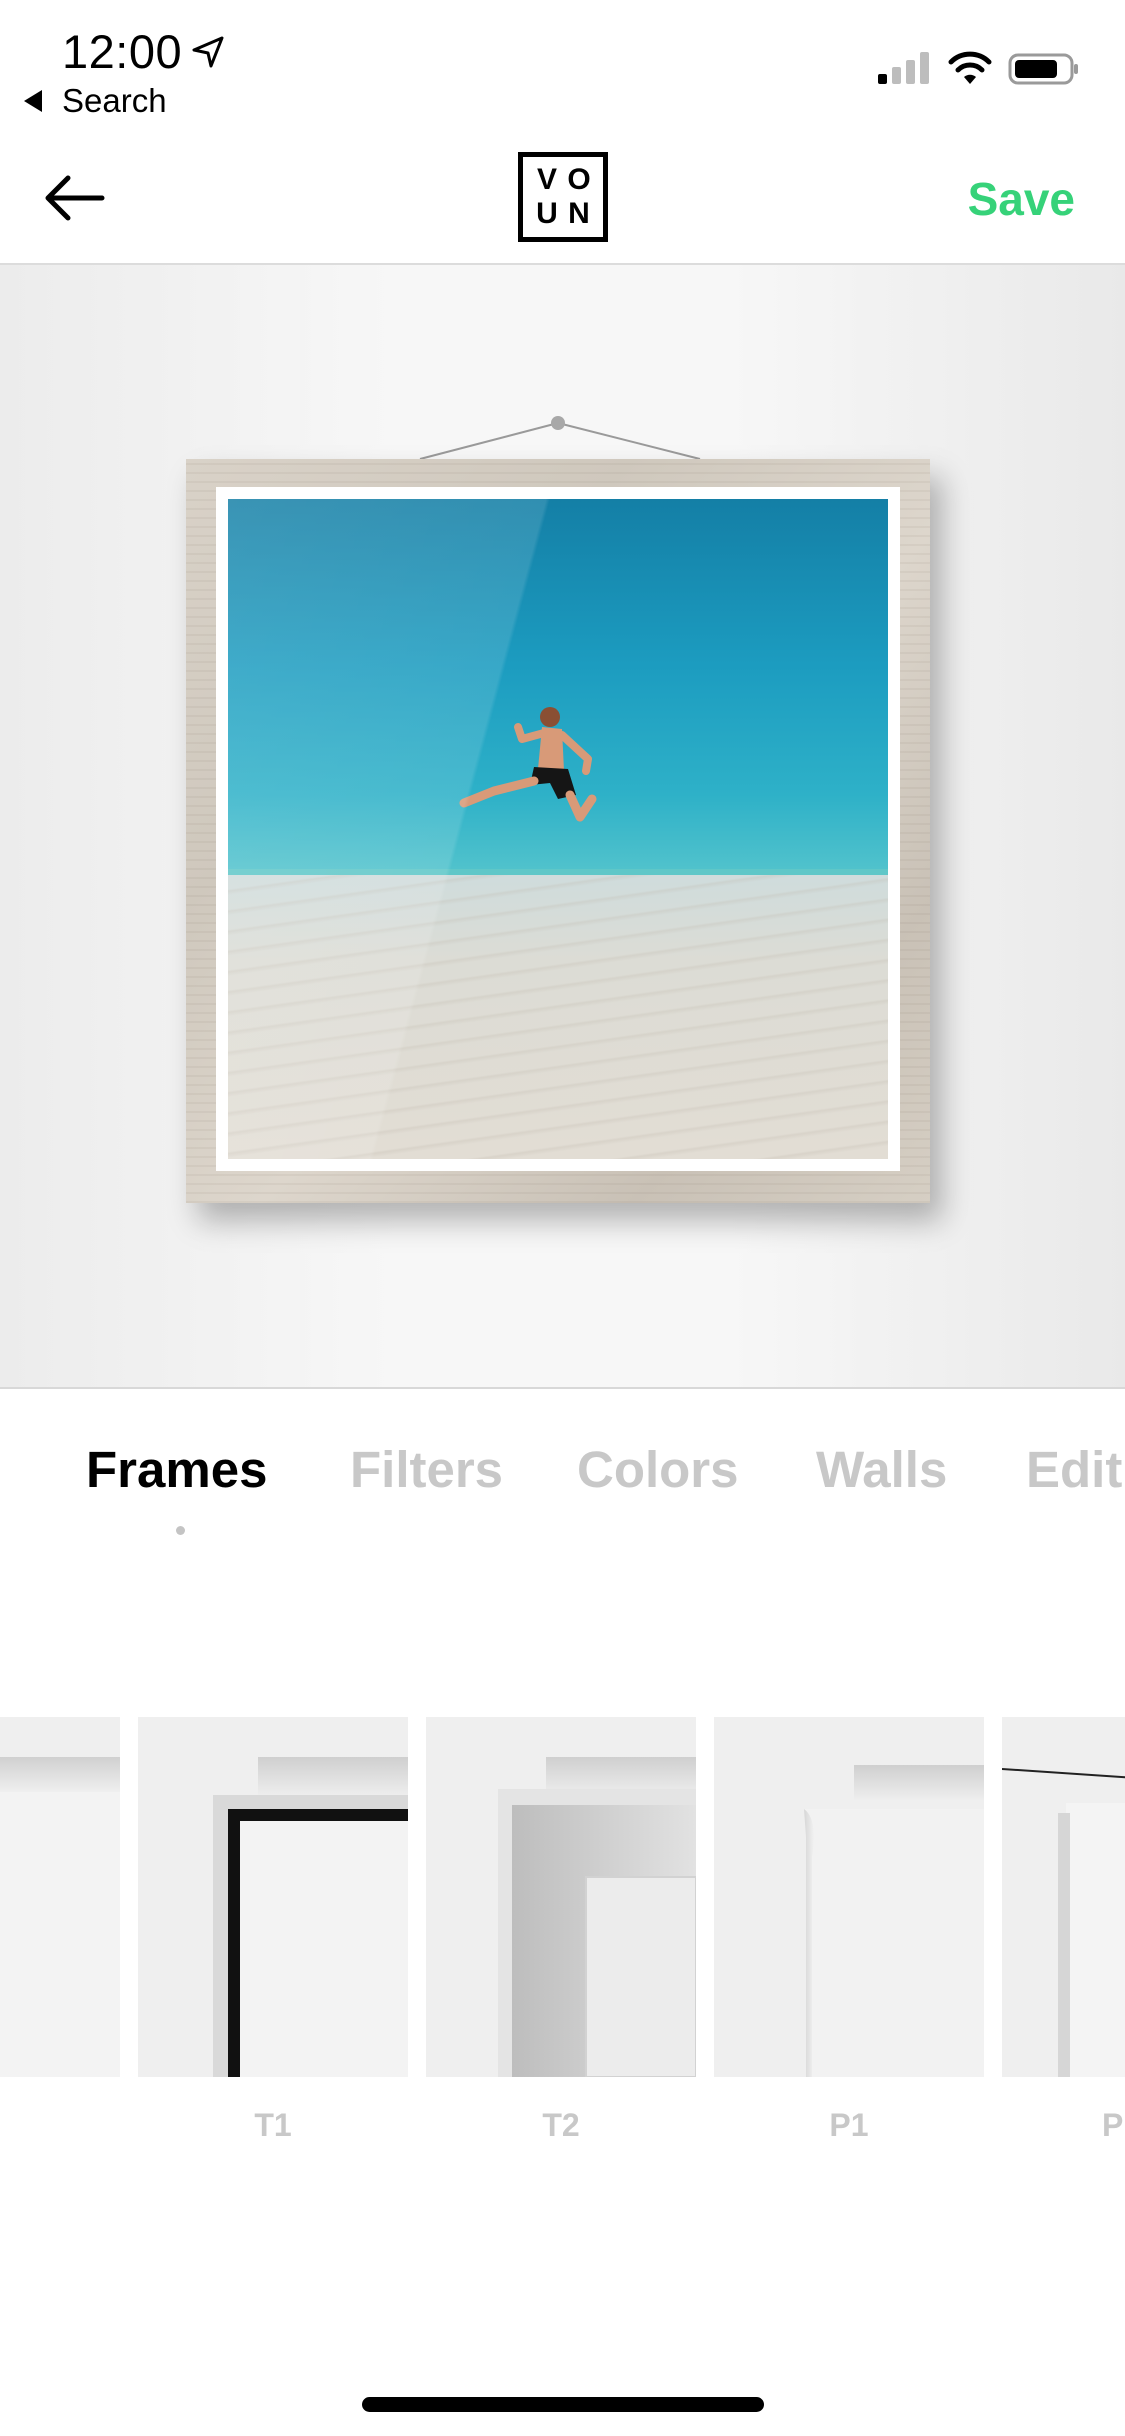 Image resolution: width=1125 pixels, height=2436 pixels. What do you see at coordinates (562, 1485) in the screenshot?
I see `tool-tabs: Frames Filters Colors Walls Edit` at bounding box center [562, 1485].